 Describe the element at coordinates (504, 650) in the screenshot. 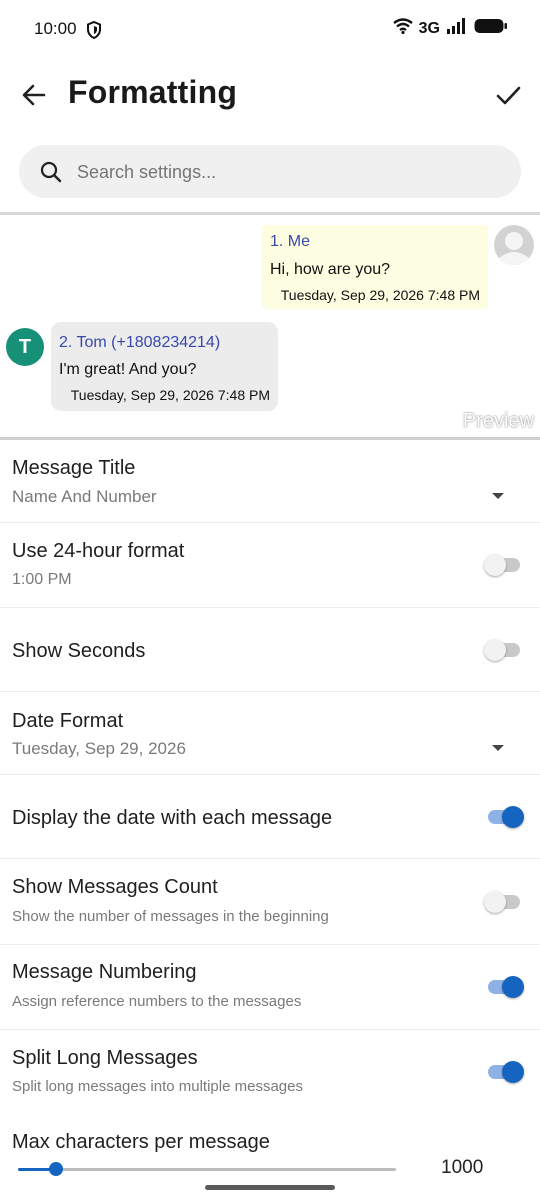

I see `show-seconds-toggle` at that location.